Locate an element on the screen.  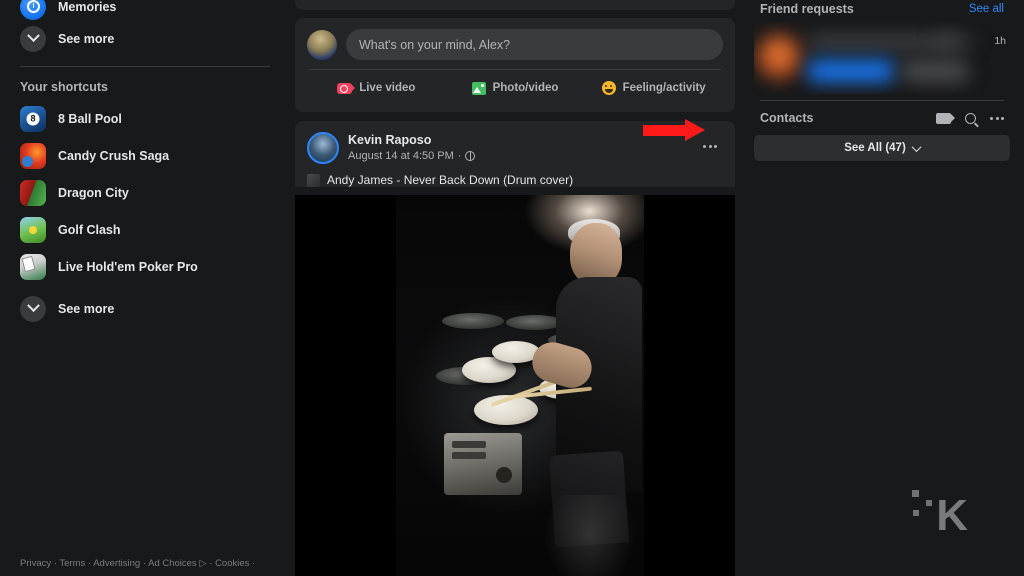
photo-video-icon is located at coordinates (478, 88).